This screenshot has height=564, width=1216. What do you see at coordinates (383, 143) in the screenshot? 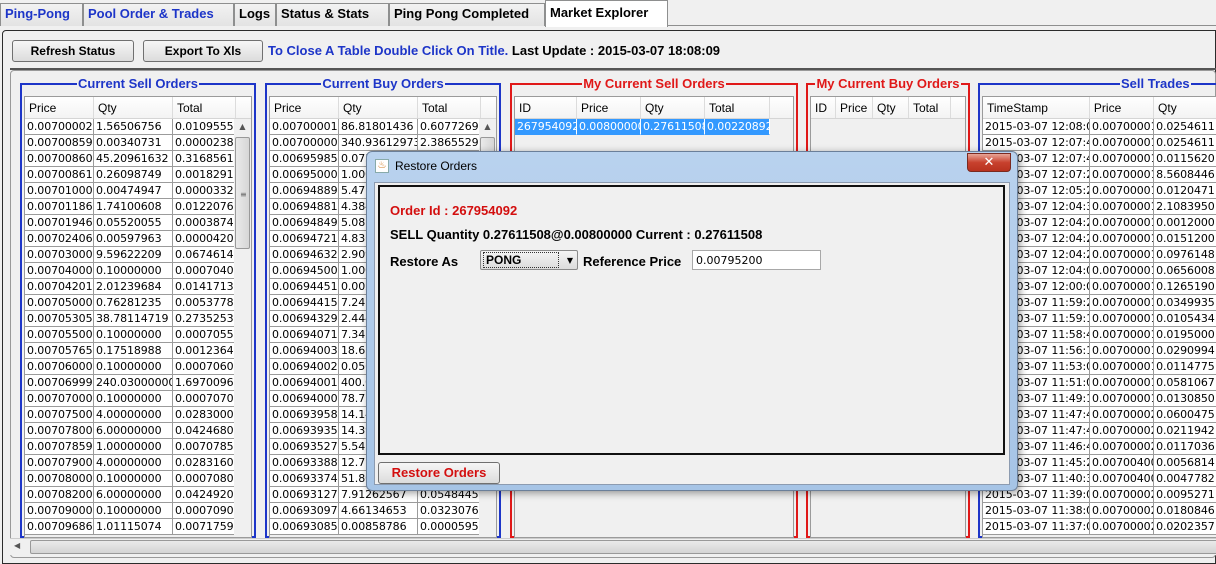
I see `table-row: 0.00700000 340.93612973 2.38655290` at bounding box center [383, 143].